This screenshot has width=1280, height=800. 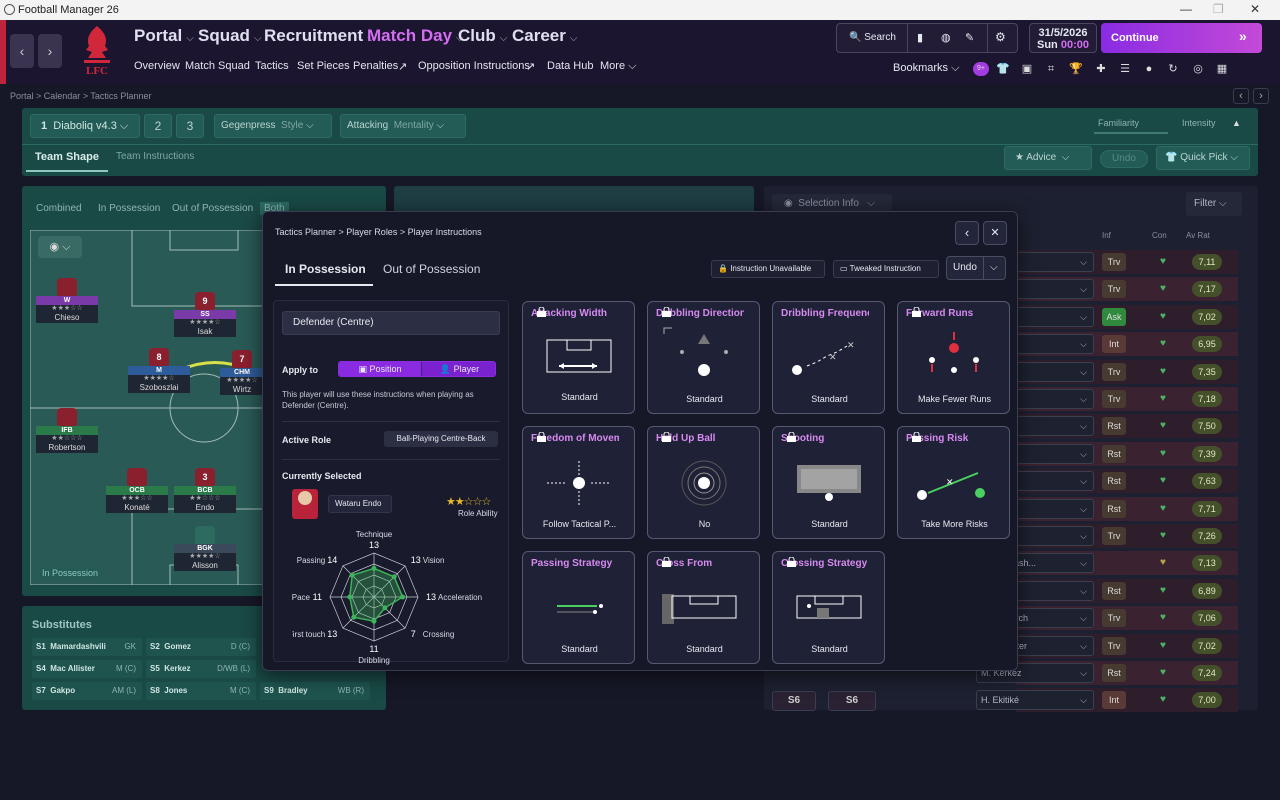 What do you see at coordinates (1214, 204) in the screenshot?
I see `filter-dropdown: Filter ⌵` at bounding box center [1214, 204].